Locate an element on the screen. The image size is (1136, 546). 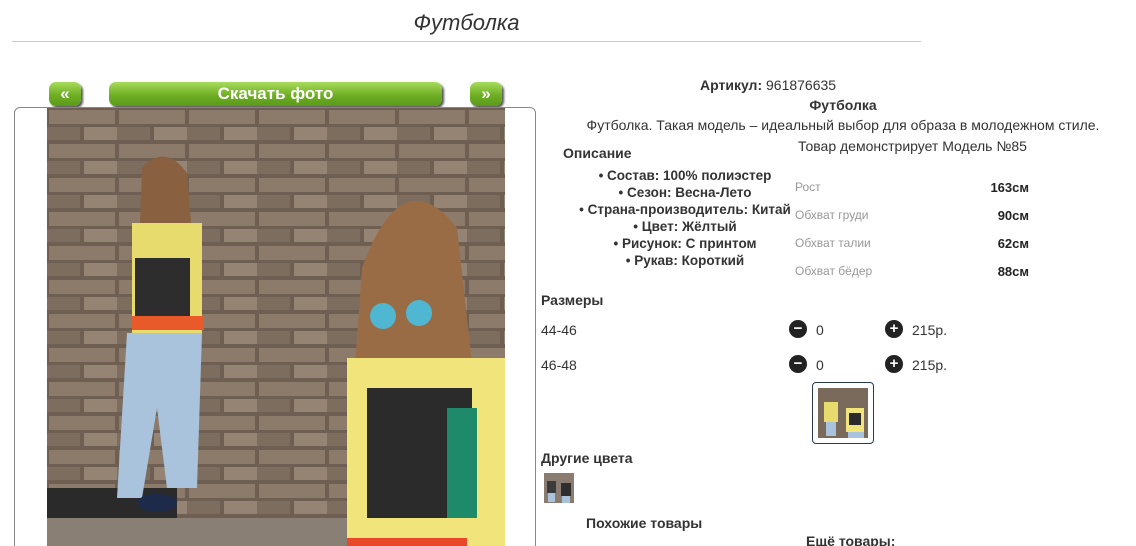
next-photo-button: » is located at coordinates (486, 94).